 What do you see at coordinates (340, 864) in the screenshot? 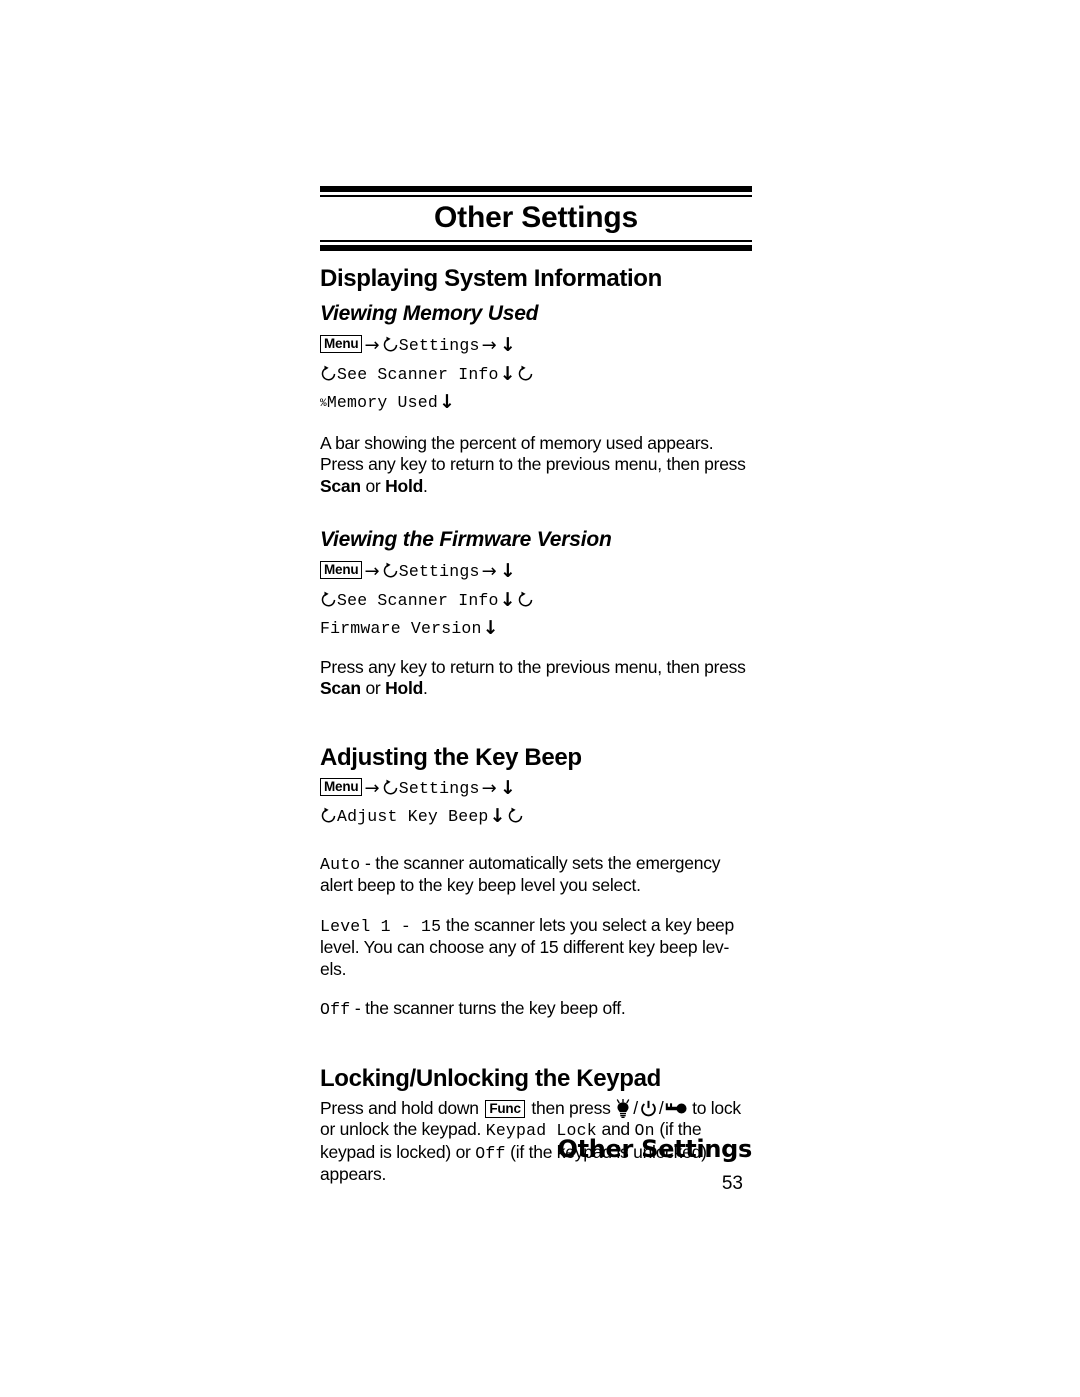
I see `option-auto-value: Auto` at bounding box center [340, 864].